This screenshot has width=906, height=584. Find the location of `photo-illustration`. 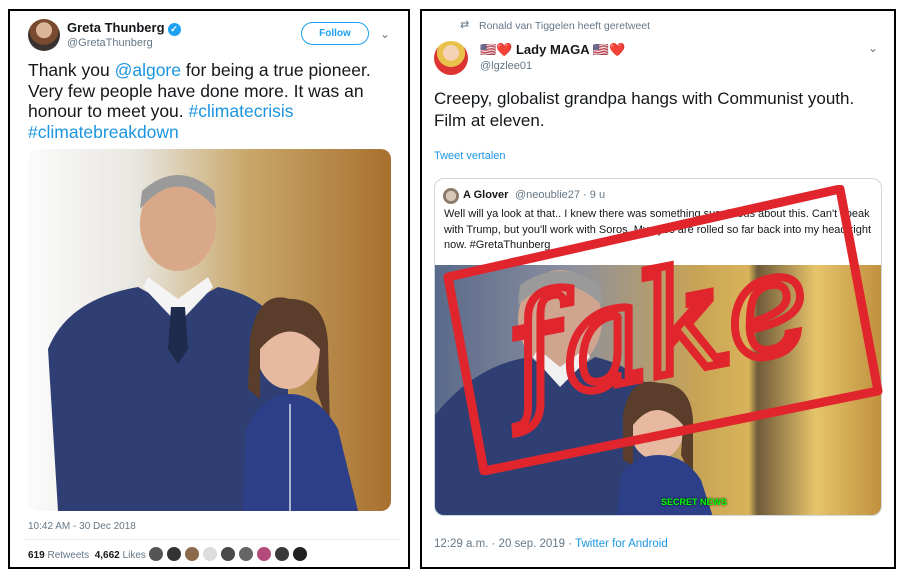

photo-illustration is located at coordinates (574, 392).